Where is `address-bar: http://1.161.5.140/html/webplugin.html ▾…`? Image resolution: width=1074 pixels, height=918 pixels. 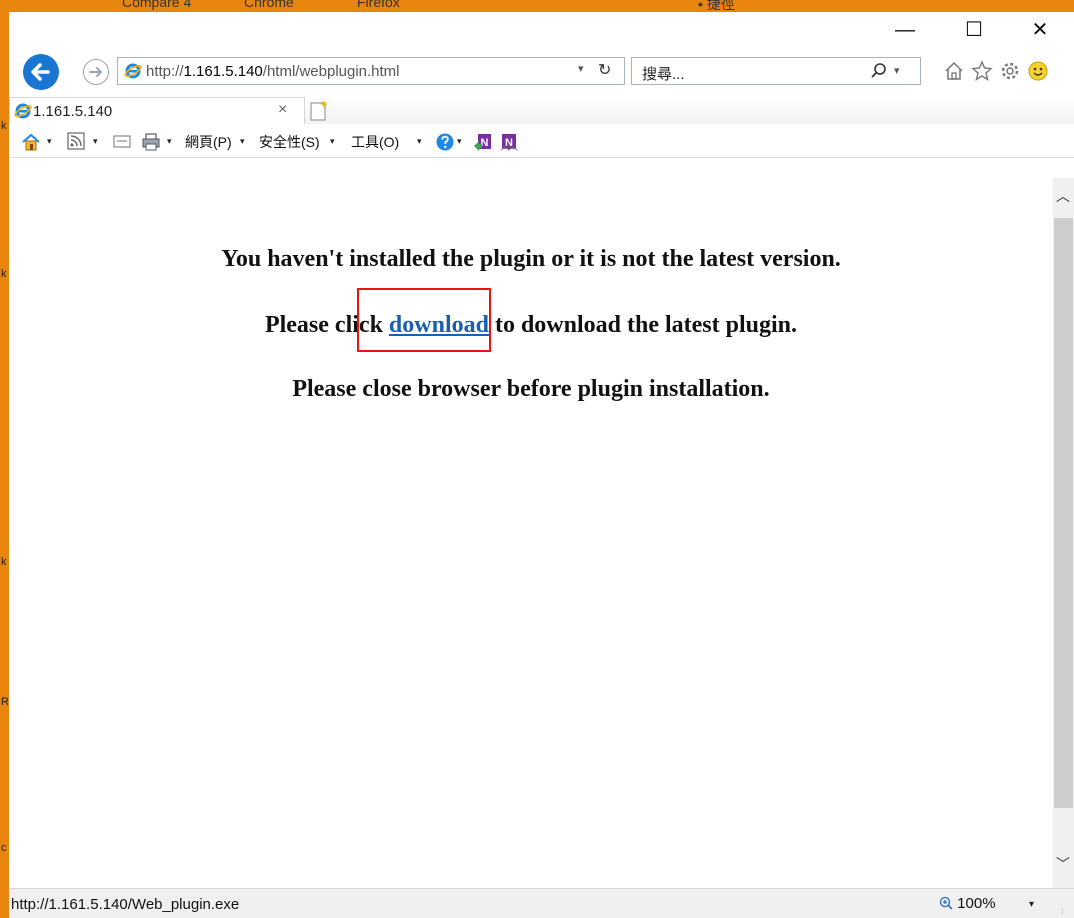
address-bar: http://1.161.5.140/html/webplugin.html ▾… is located at coordinates (371, 71).